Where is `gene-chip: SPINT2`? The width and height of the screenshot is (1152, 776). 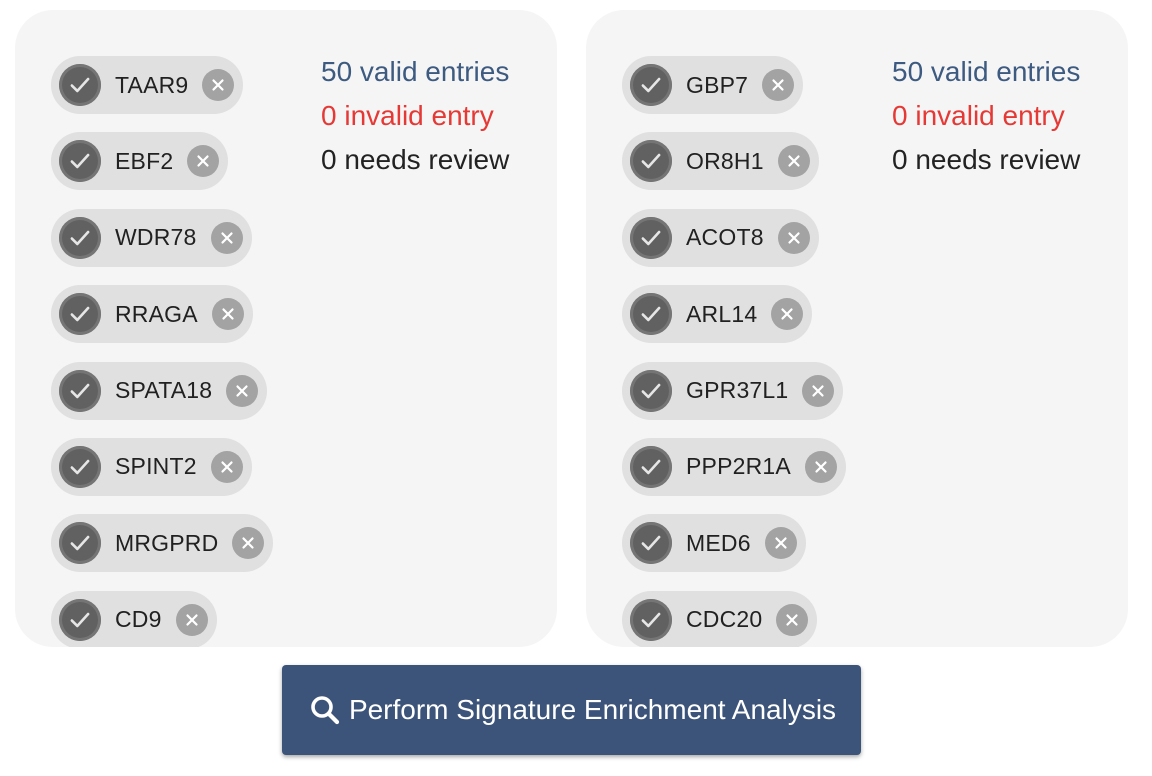
gene-chip: SPINT2 is located at coordinates (151, 466).